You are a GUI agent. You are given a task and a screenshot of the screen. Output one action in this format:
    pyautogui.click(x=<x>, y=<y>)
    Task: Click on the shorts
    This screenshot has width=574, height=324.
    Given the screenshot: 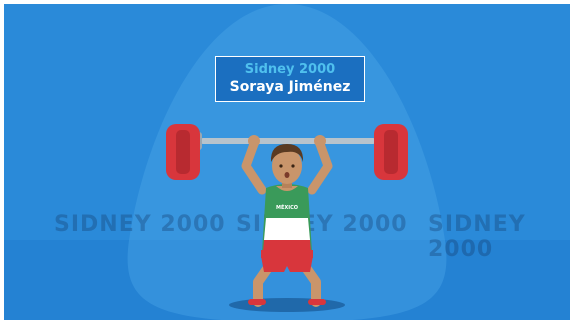 What is the action you would take?
    pyautogui.click(x=287, y=264)
    